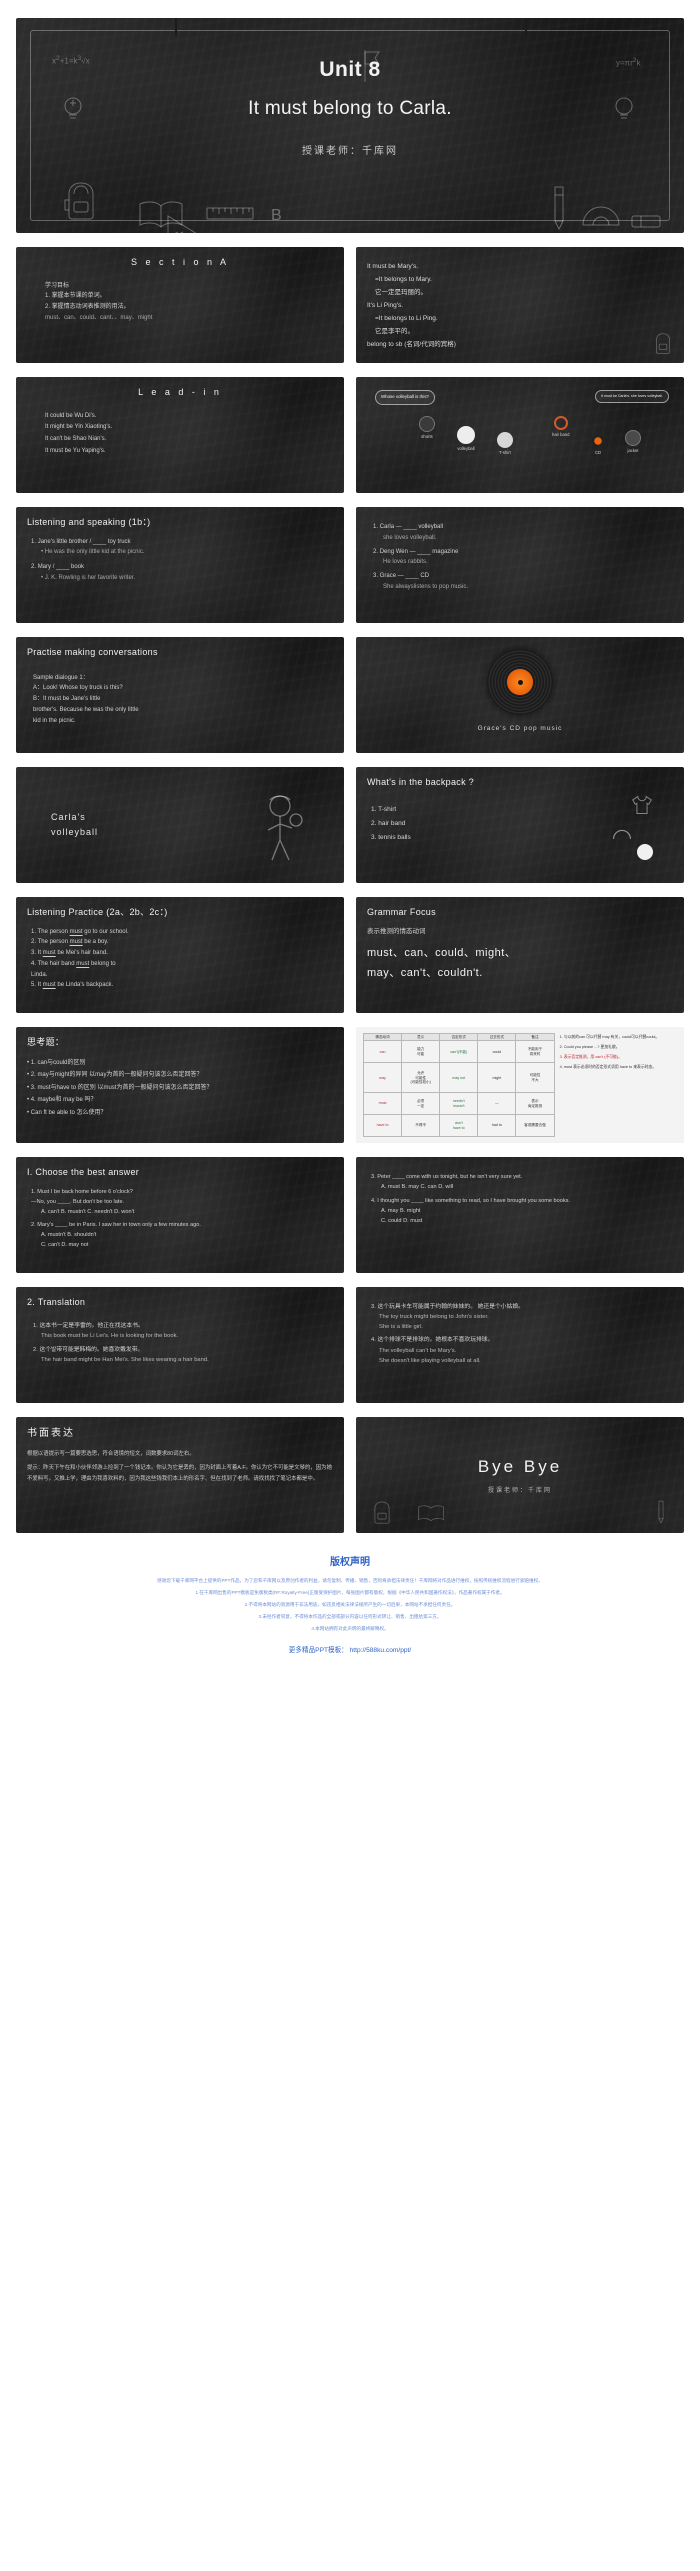 This screenshot has width=700, height=2571. Describe the element at coordinates (589, 1046) in the screenshot. I see `table-note-2: 2. Could you please ...? 更加礼貌。` at that location.